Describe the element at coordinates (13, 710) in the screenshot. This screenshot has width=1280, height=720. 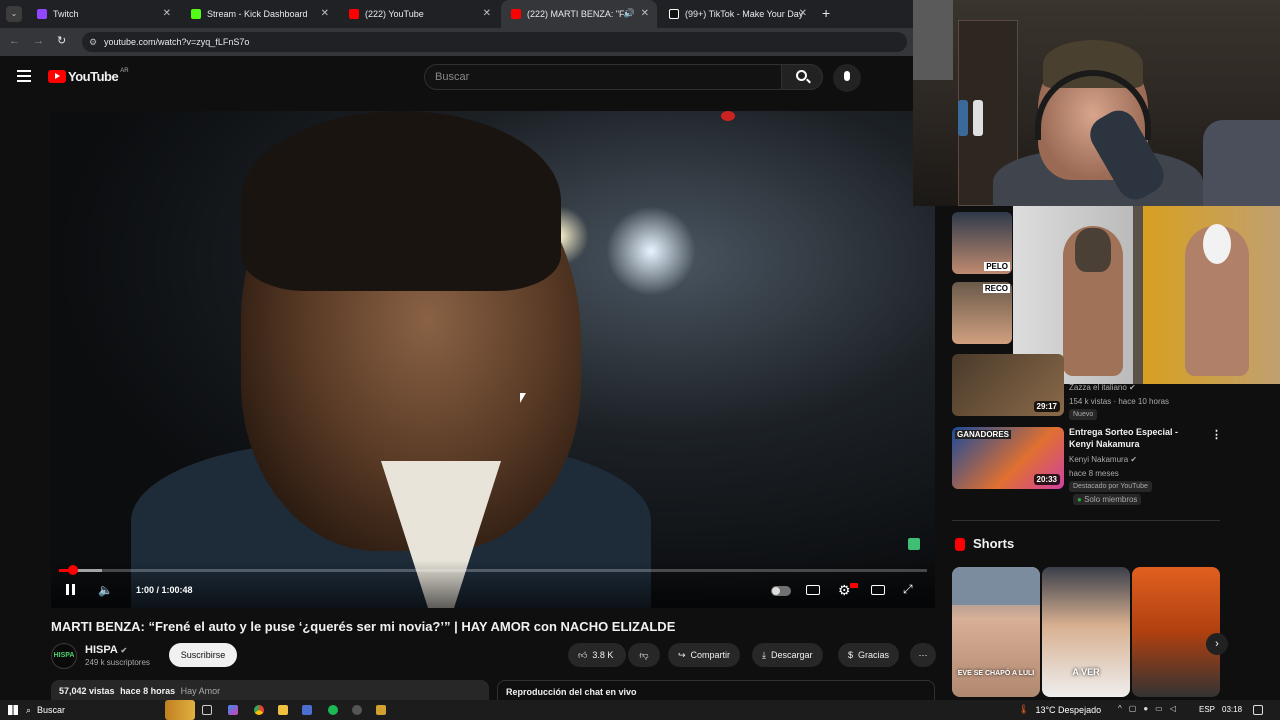
I see `windows-start-icon` at that location.